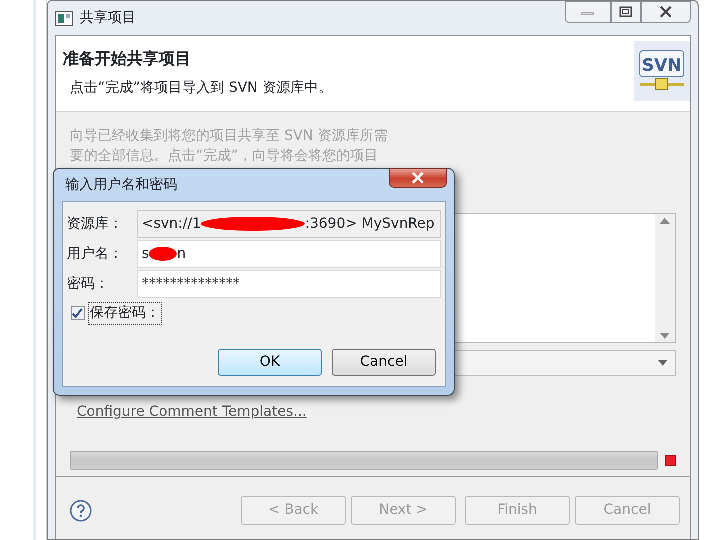 The width and height of the screenshot is (721, 540). What do you see at coordinates (81, 511) in the screenshot?
I see `help-icon` at bounding box center [81, 511].